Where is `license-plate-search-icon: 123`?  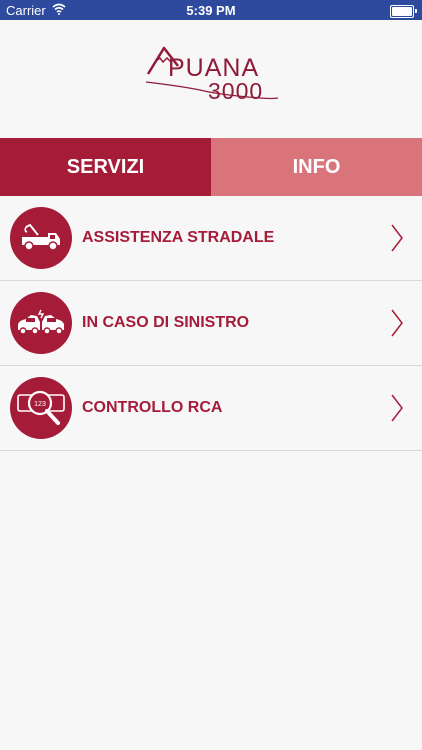
license-plate-search-icon: 123 is located at coordinates (41, 408).